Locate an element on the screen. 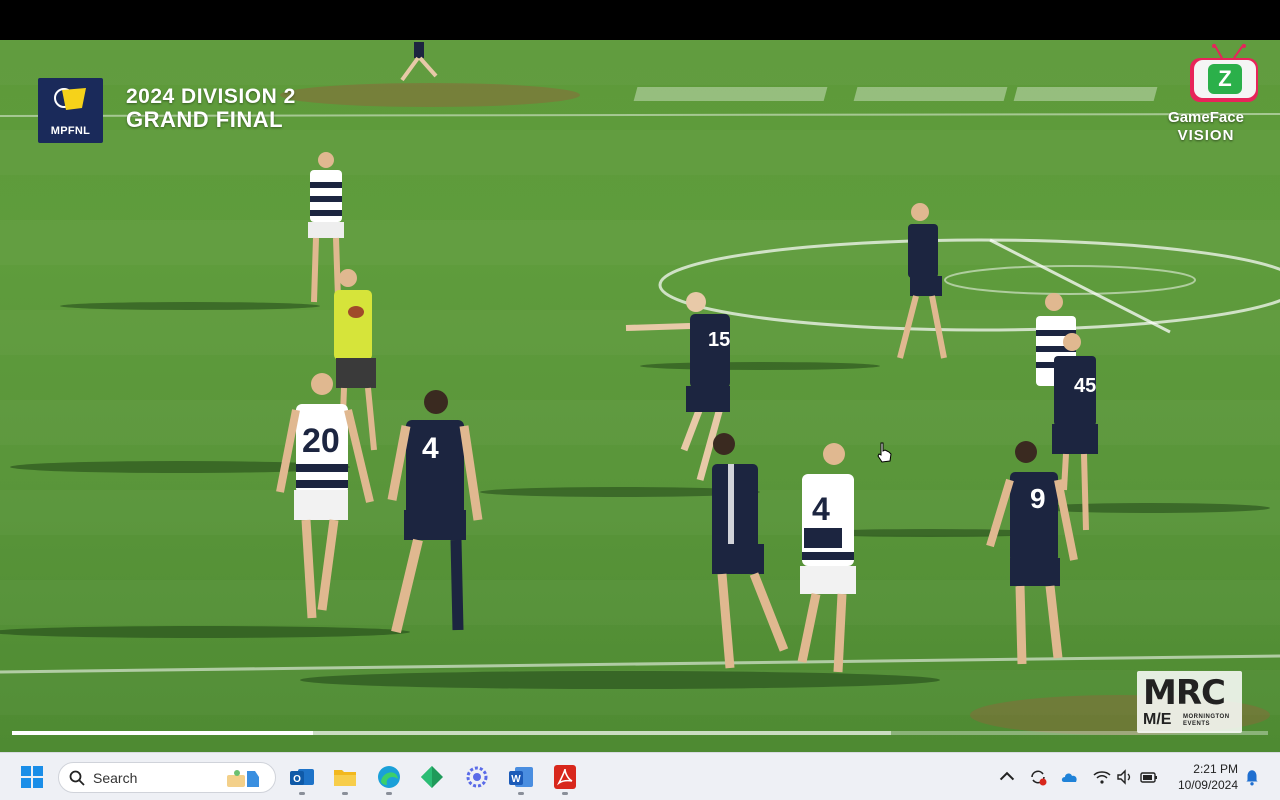 The image size is (1280, 800). taskbar-outlook: O is located at coordinates (302, 778).